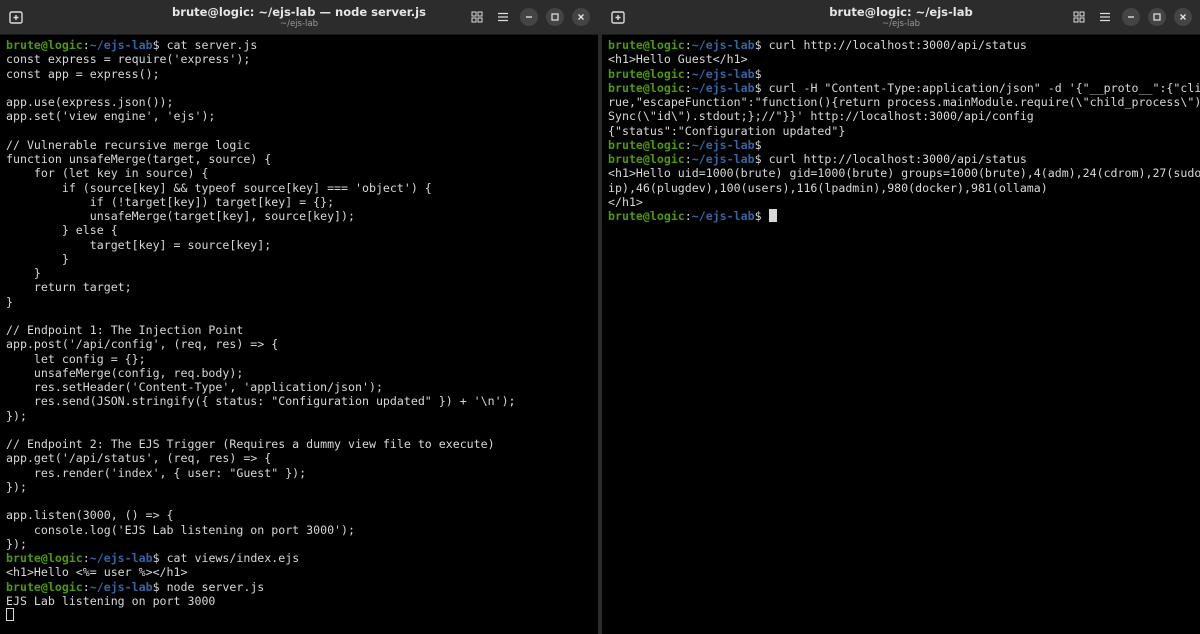 This screenshot has width=1200, height=634. Describe the element at coordinates (90, 102) in the screenshot. I see `output-line: app.use(express.json());` at that location.